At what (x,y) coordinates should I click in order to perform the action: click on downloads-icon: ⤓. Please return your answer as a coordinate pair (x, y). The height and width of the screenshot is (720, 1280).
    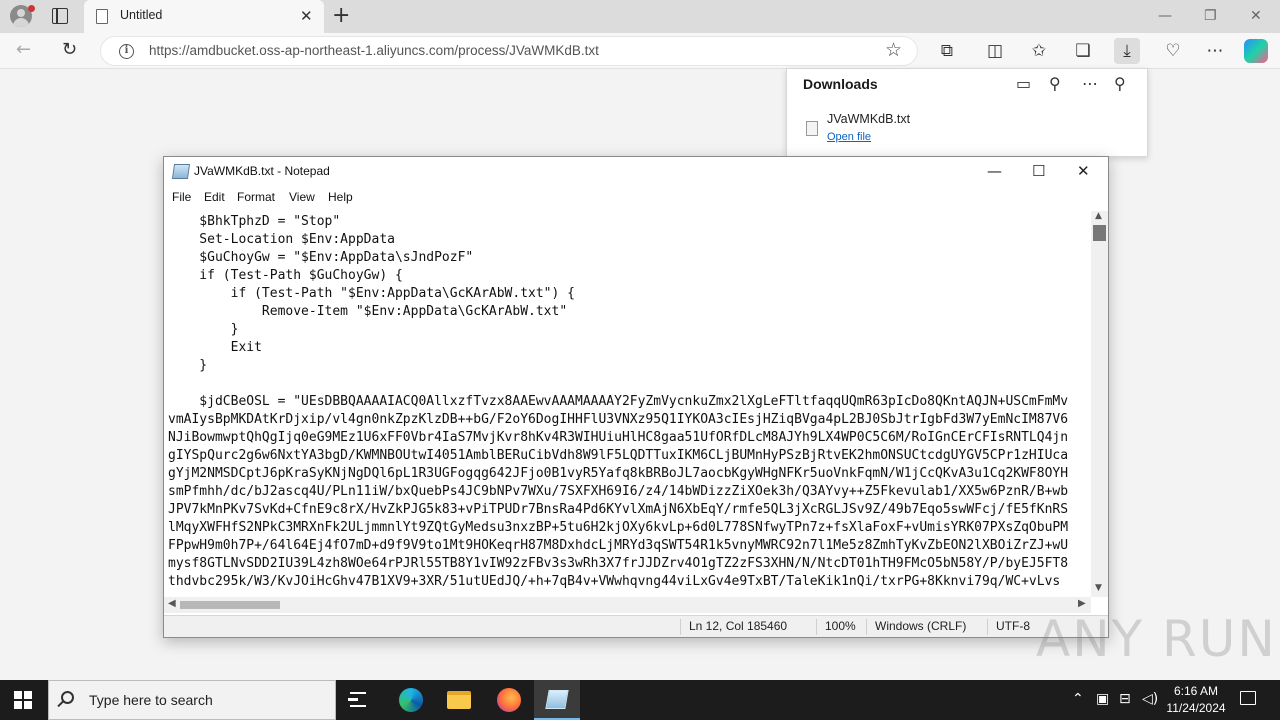
    Looking at the image, I should click on (1127, 51).